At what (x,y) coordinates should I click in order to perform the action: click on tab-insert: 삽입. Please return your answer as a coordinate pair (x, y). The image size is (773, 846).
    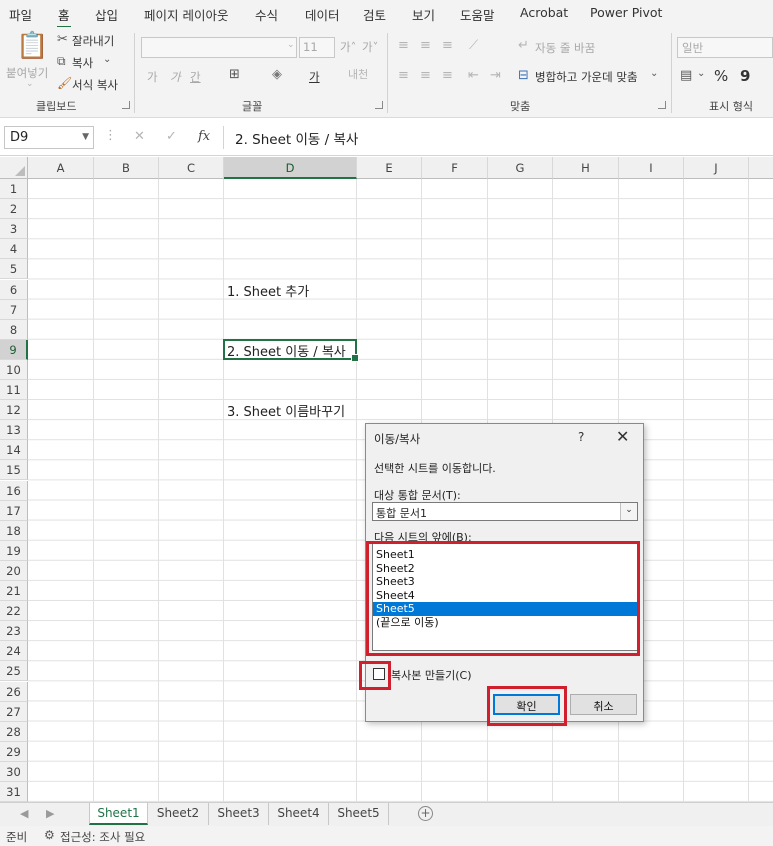
    Looking at the image, I should click on (106, 14).